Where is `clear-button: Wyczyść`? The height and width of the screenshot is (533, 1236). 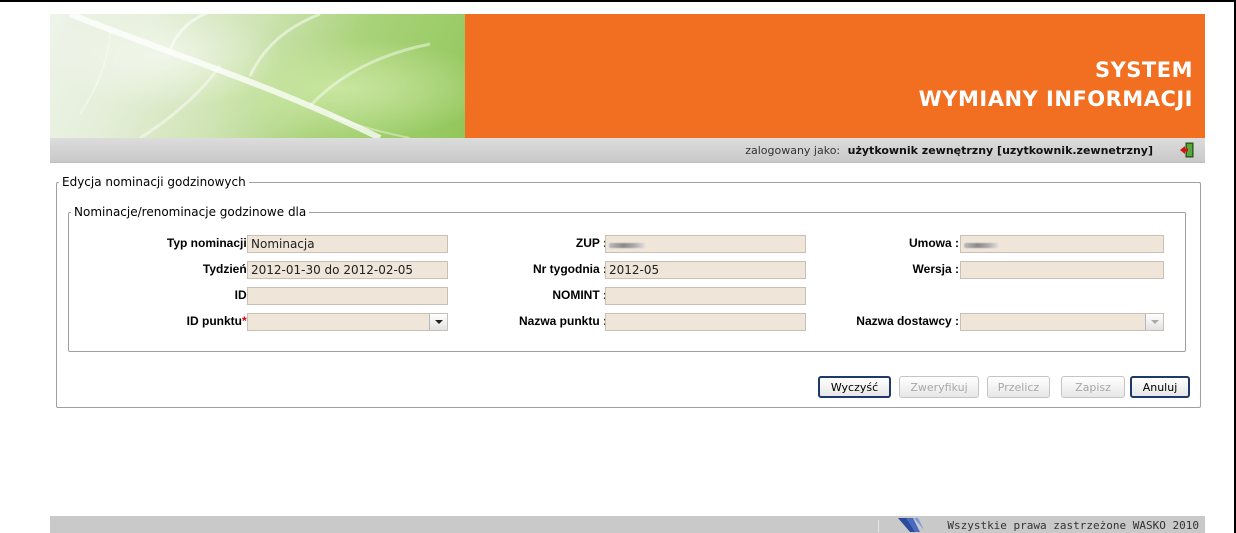
clear-button: Wyczyść is located at coordinates (854, 387).